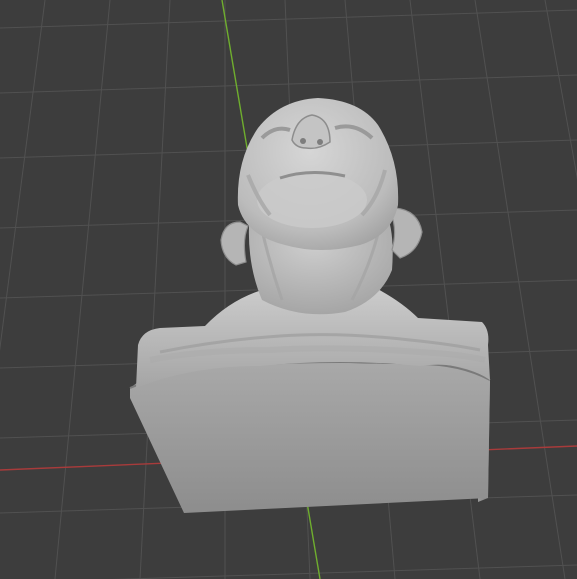 The image size is (577, 579). What do you see at coordinates (303, 141) in the screenshot?
I see `nostril-left` at bounding box center [303, 141].